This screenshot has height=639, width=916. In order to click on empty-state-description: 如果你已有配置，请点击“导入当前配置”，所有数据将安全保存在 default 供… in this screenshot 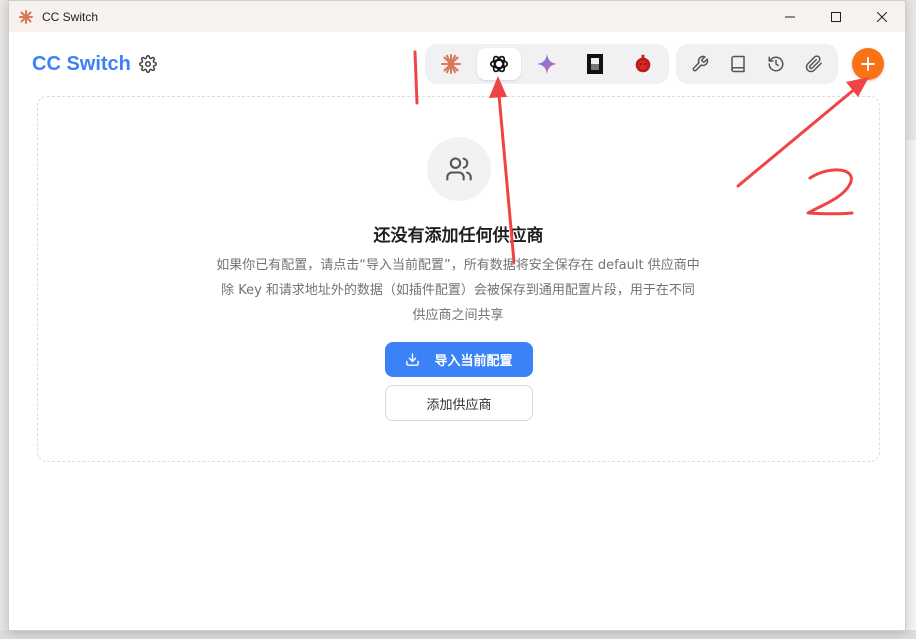, I will do `click(458, 290)`.